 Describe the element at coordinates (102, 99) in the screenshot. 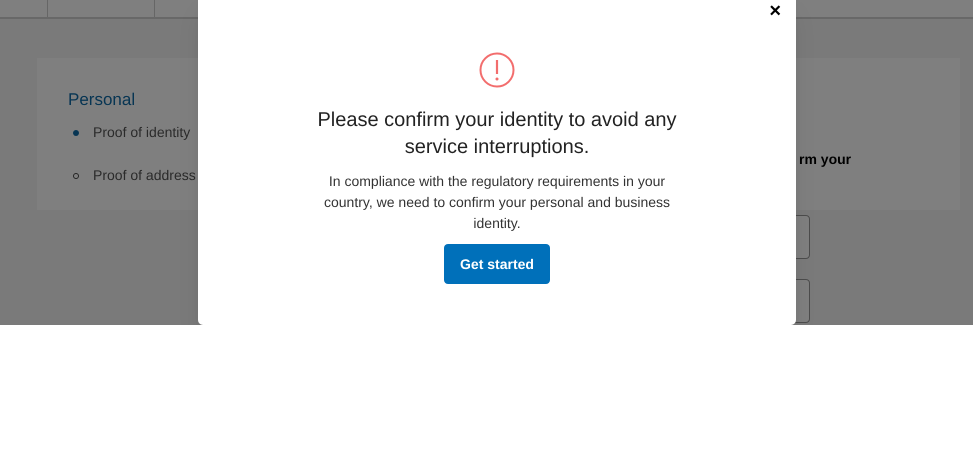

I see `section-title: Personal` at that location.